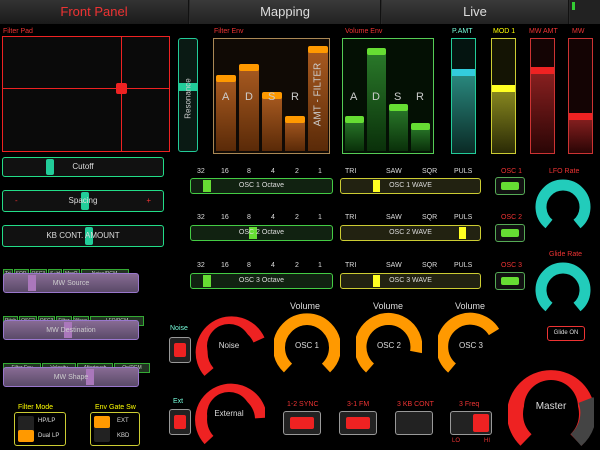  I want to click on osc1-wave-label: OSC 1 WAVE, so click(410, 185).